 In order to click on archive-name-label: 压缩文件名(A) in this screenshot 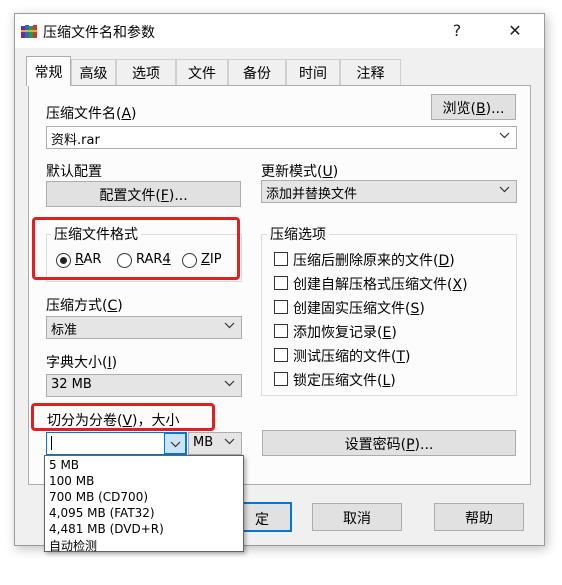, I will do `click(91, 114)`.